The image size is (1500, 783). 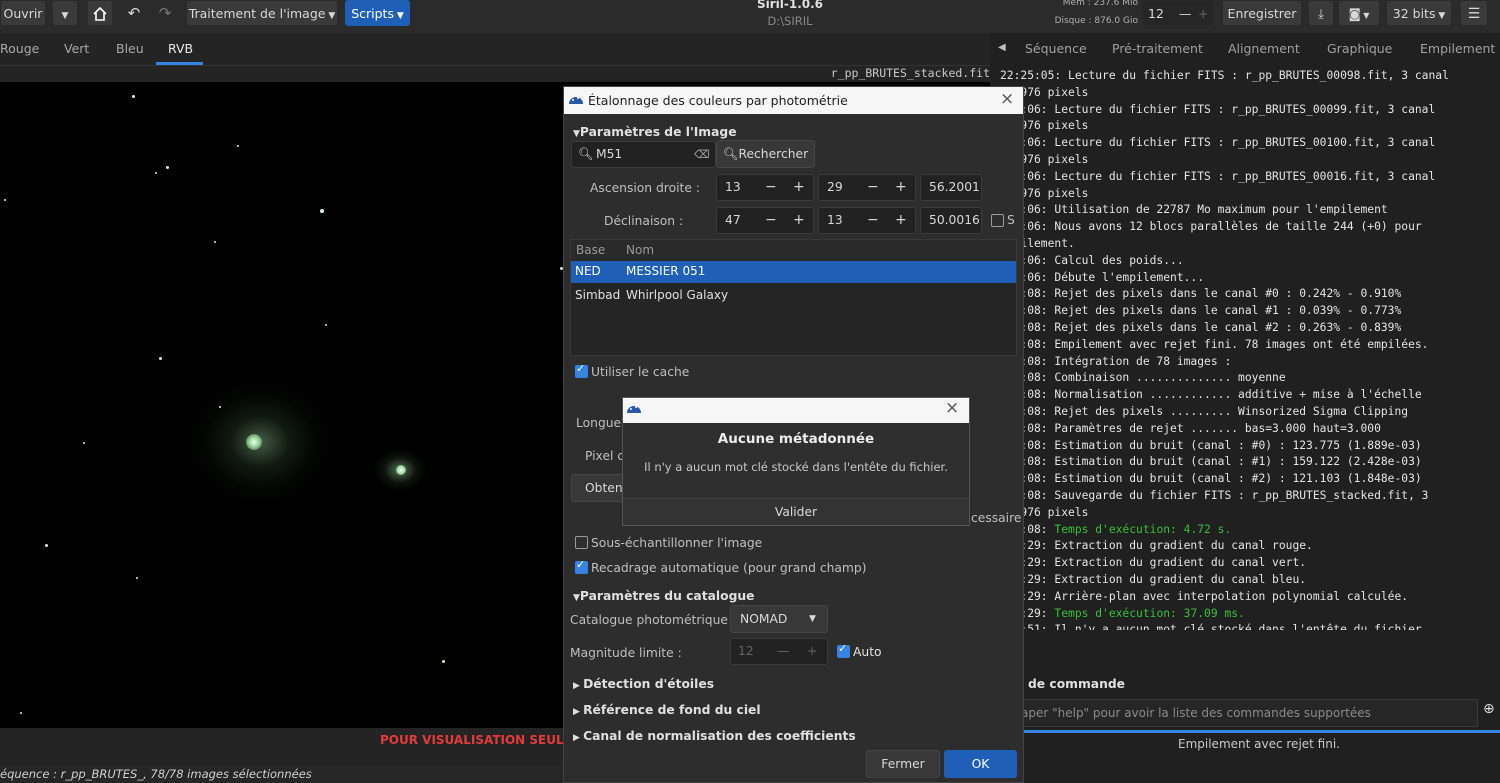 What do you see at coordinates (1419, 13) in the screenshot?
I see `bitdepth-menu: 32 bits ▼` at bounding box center [1419, 13].